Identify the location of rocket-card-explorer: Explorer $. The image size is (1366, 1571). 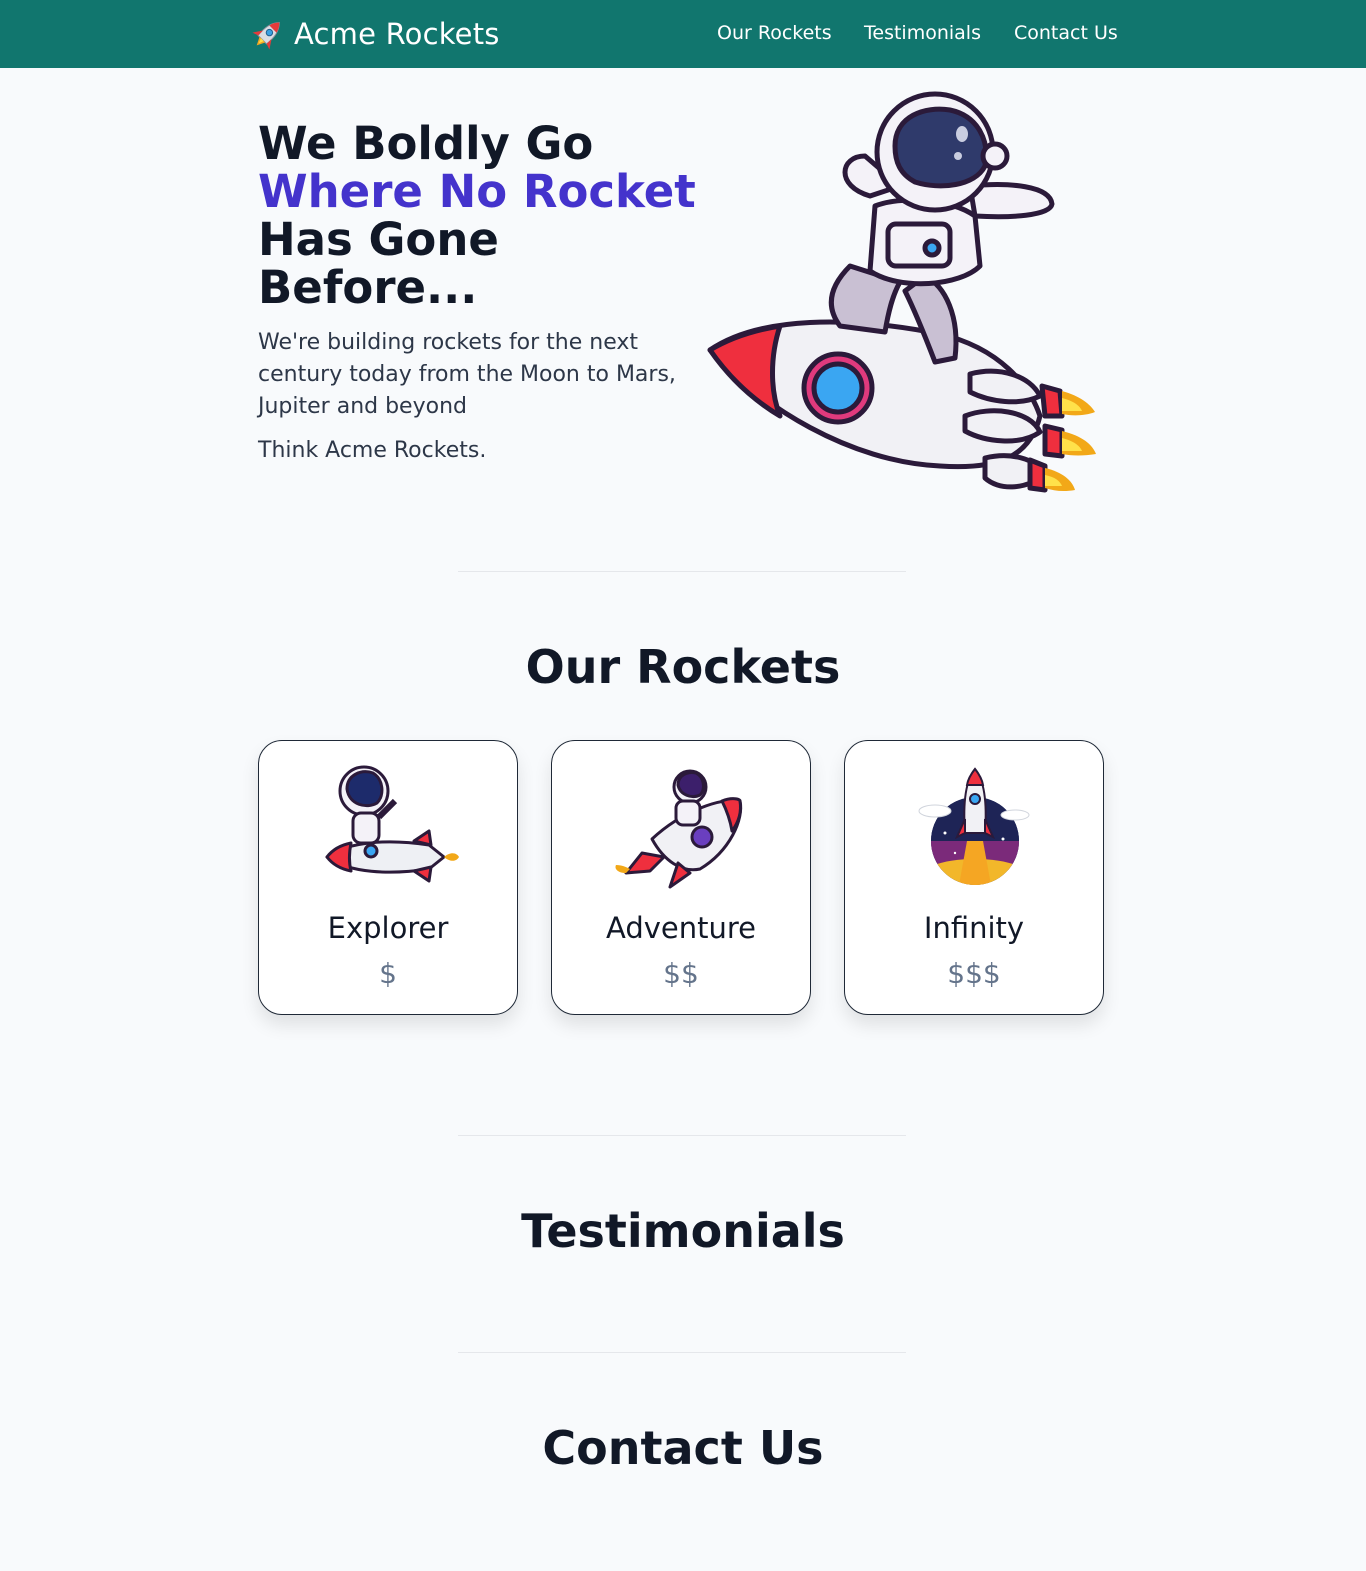
(388, 877).